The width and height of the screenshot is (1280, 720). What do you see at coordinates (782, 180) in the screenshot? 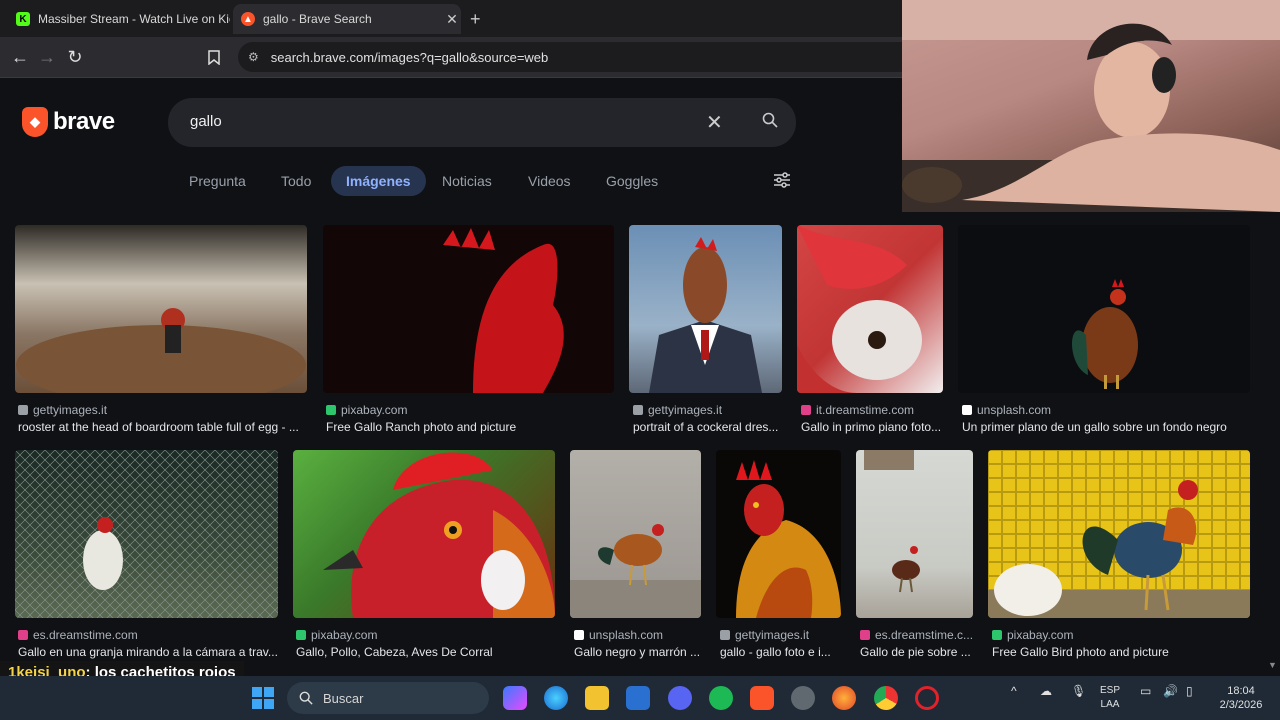
I see `filters-icon` at bounding box center [782, 180].